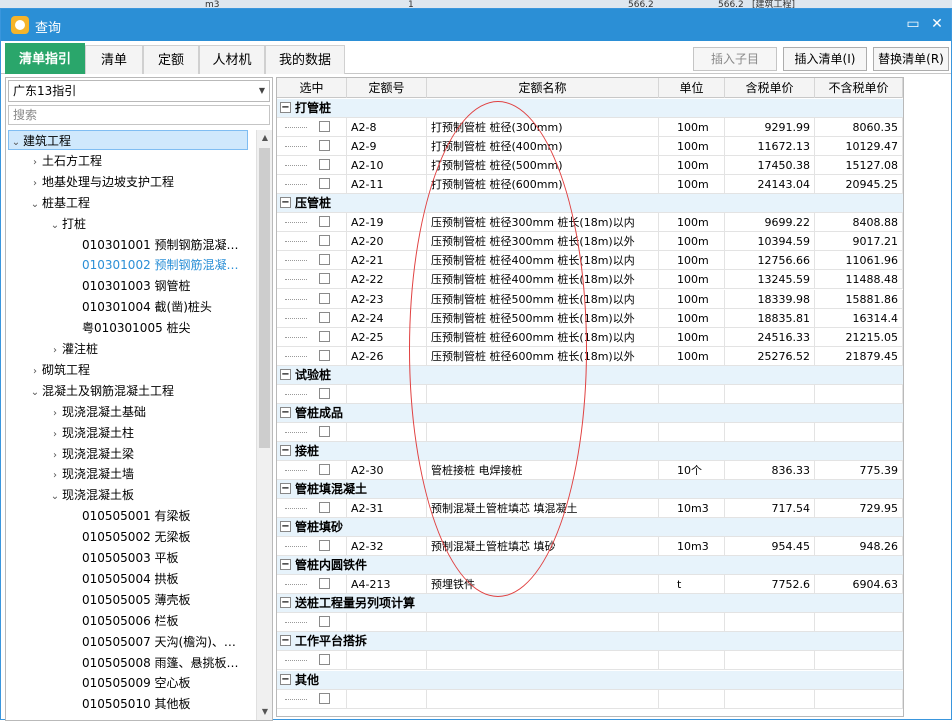 Image resolution: width=952 pixels, height=721 pixels. Describe the element at coordinates (590, 470) in the screenshot. I see `table-row: A2-30 管桩接桩 电焊接桩 10个 836.33 775.39` at that location.